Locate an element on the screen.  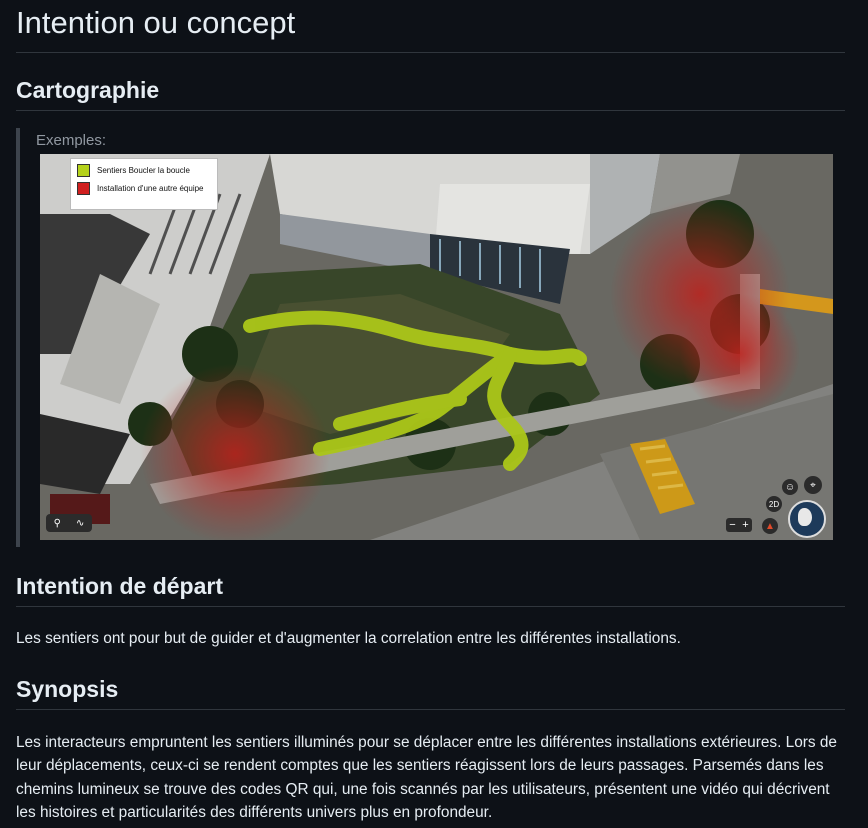
mode-2d-button: 2D is located at coordinates (774, 504).